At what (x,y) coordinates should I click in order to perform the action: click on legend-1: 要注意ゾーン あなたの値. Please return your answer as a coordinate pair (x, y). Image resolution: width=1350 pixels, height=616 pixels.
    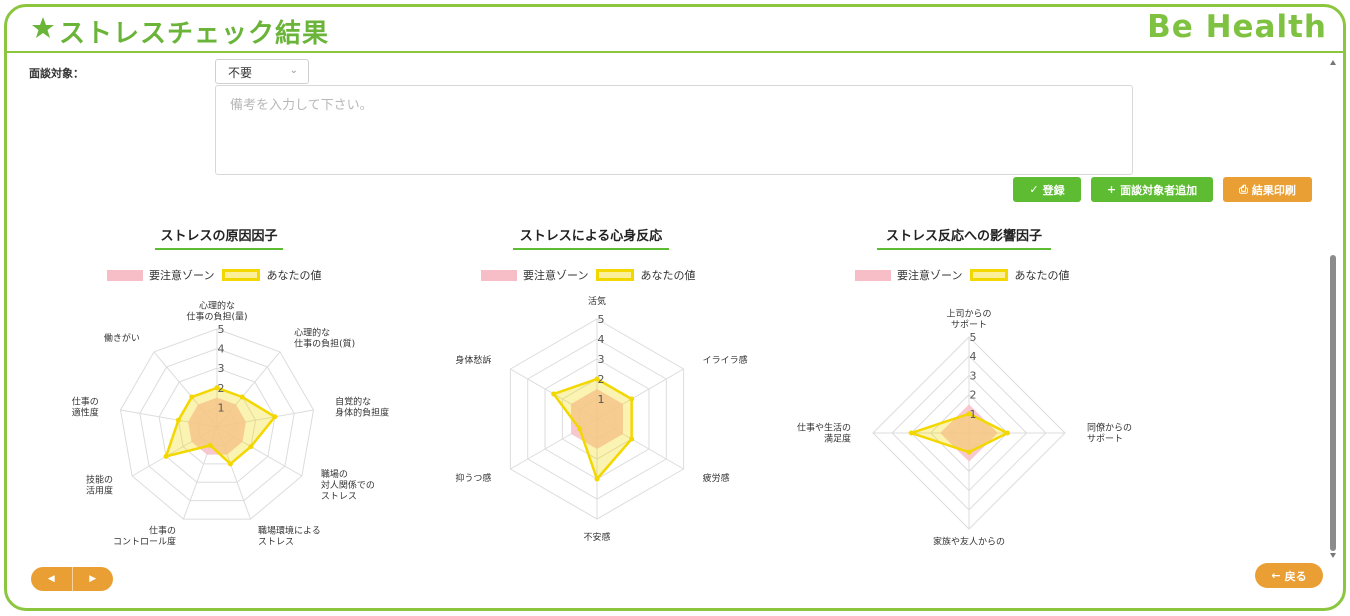
    Looking at the image, I should click on (214, 275).